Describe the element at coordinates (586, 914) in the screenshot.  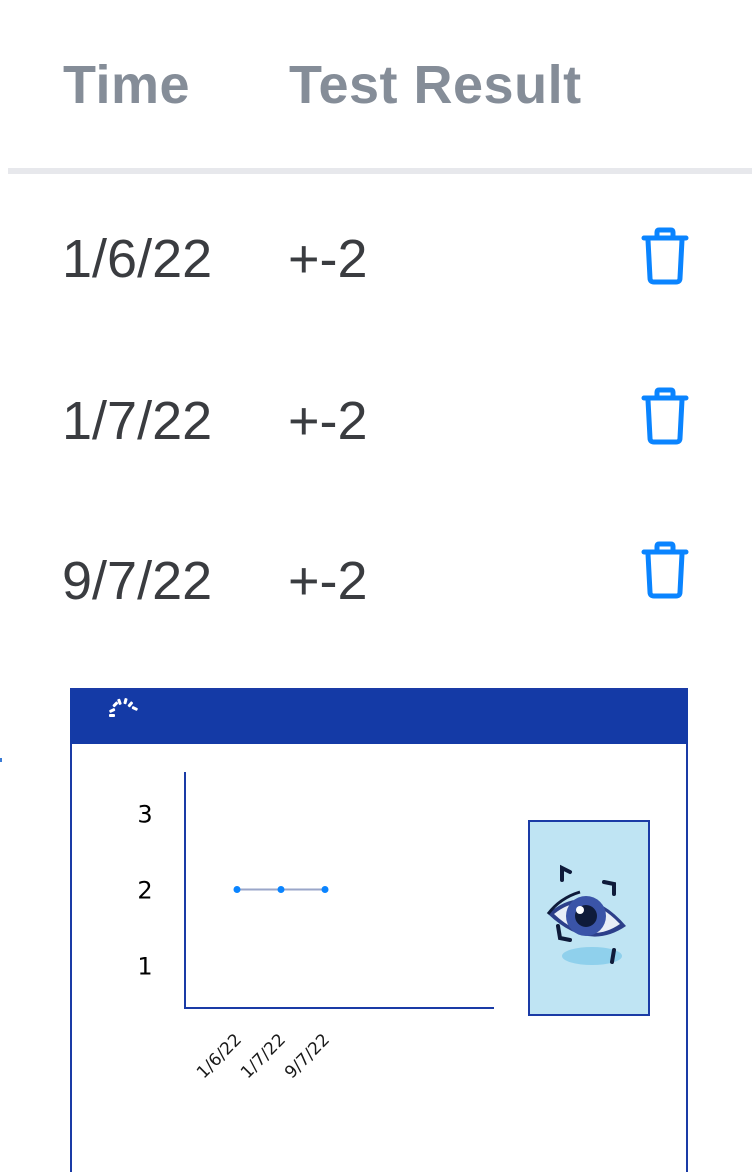
I see `eye-scan-icon` at that location.